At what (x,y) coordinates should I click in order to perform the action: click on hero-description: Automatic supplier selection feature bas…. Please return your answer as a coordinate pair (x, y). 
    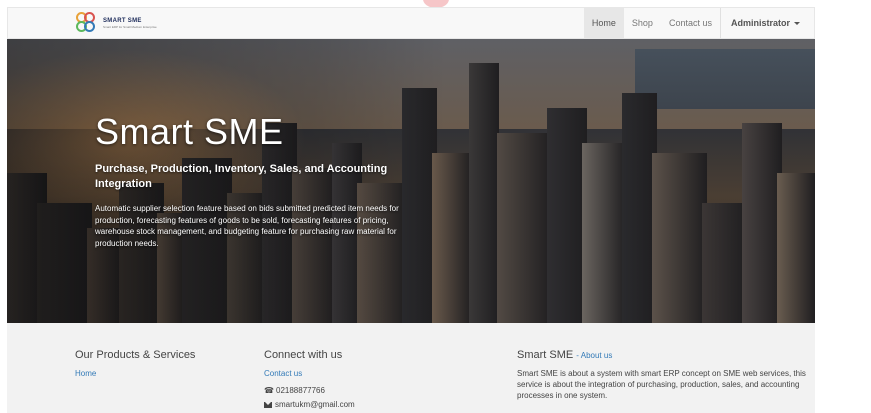
    Looking at the image, I should click on (247, 226).